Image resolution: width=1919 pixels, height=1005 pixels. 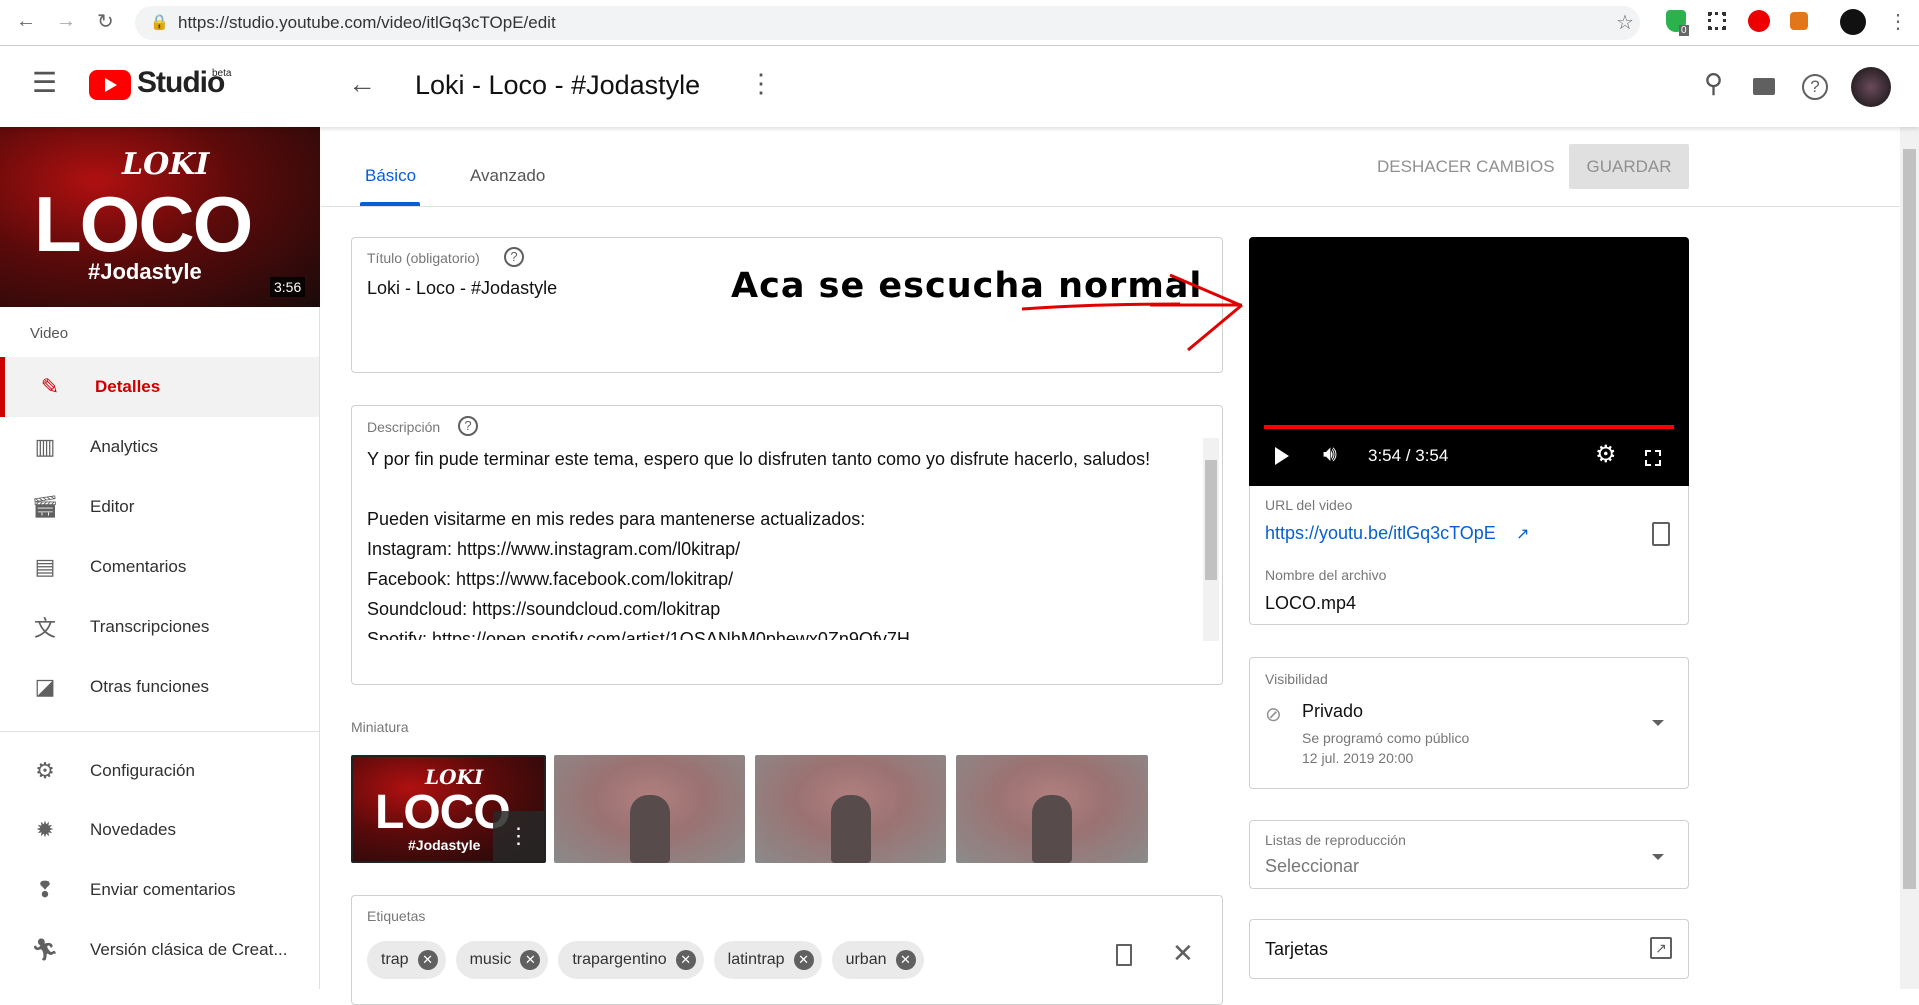 What do you see at coordinates (159, 22) in the screenshot?
I see `lock-icon: 🔒` at bounding box center [159, 22].